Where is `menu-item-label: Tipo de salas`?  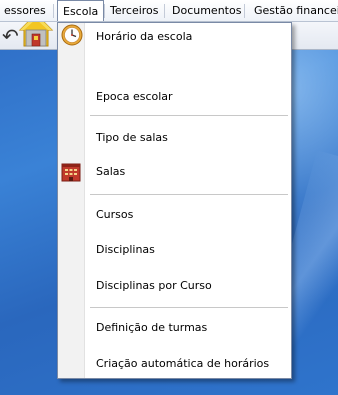 menu-item-label: Tipo de salas is located at coordinates (132, 137).